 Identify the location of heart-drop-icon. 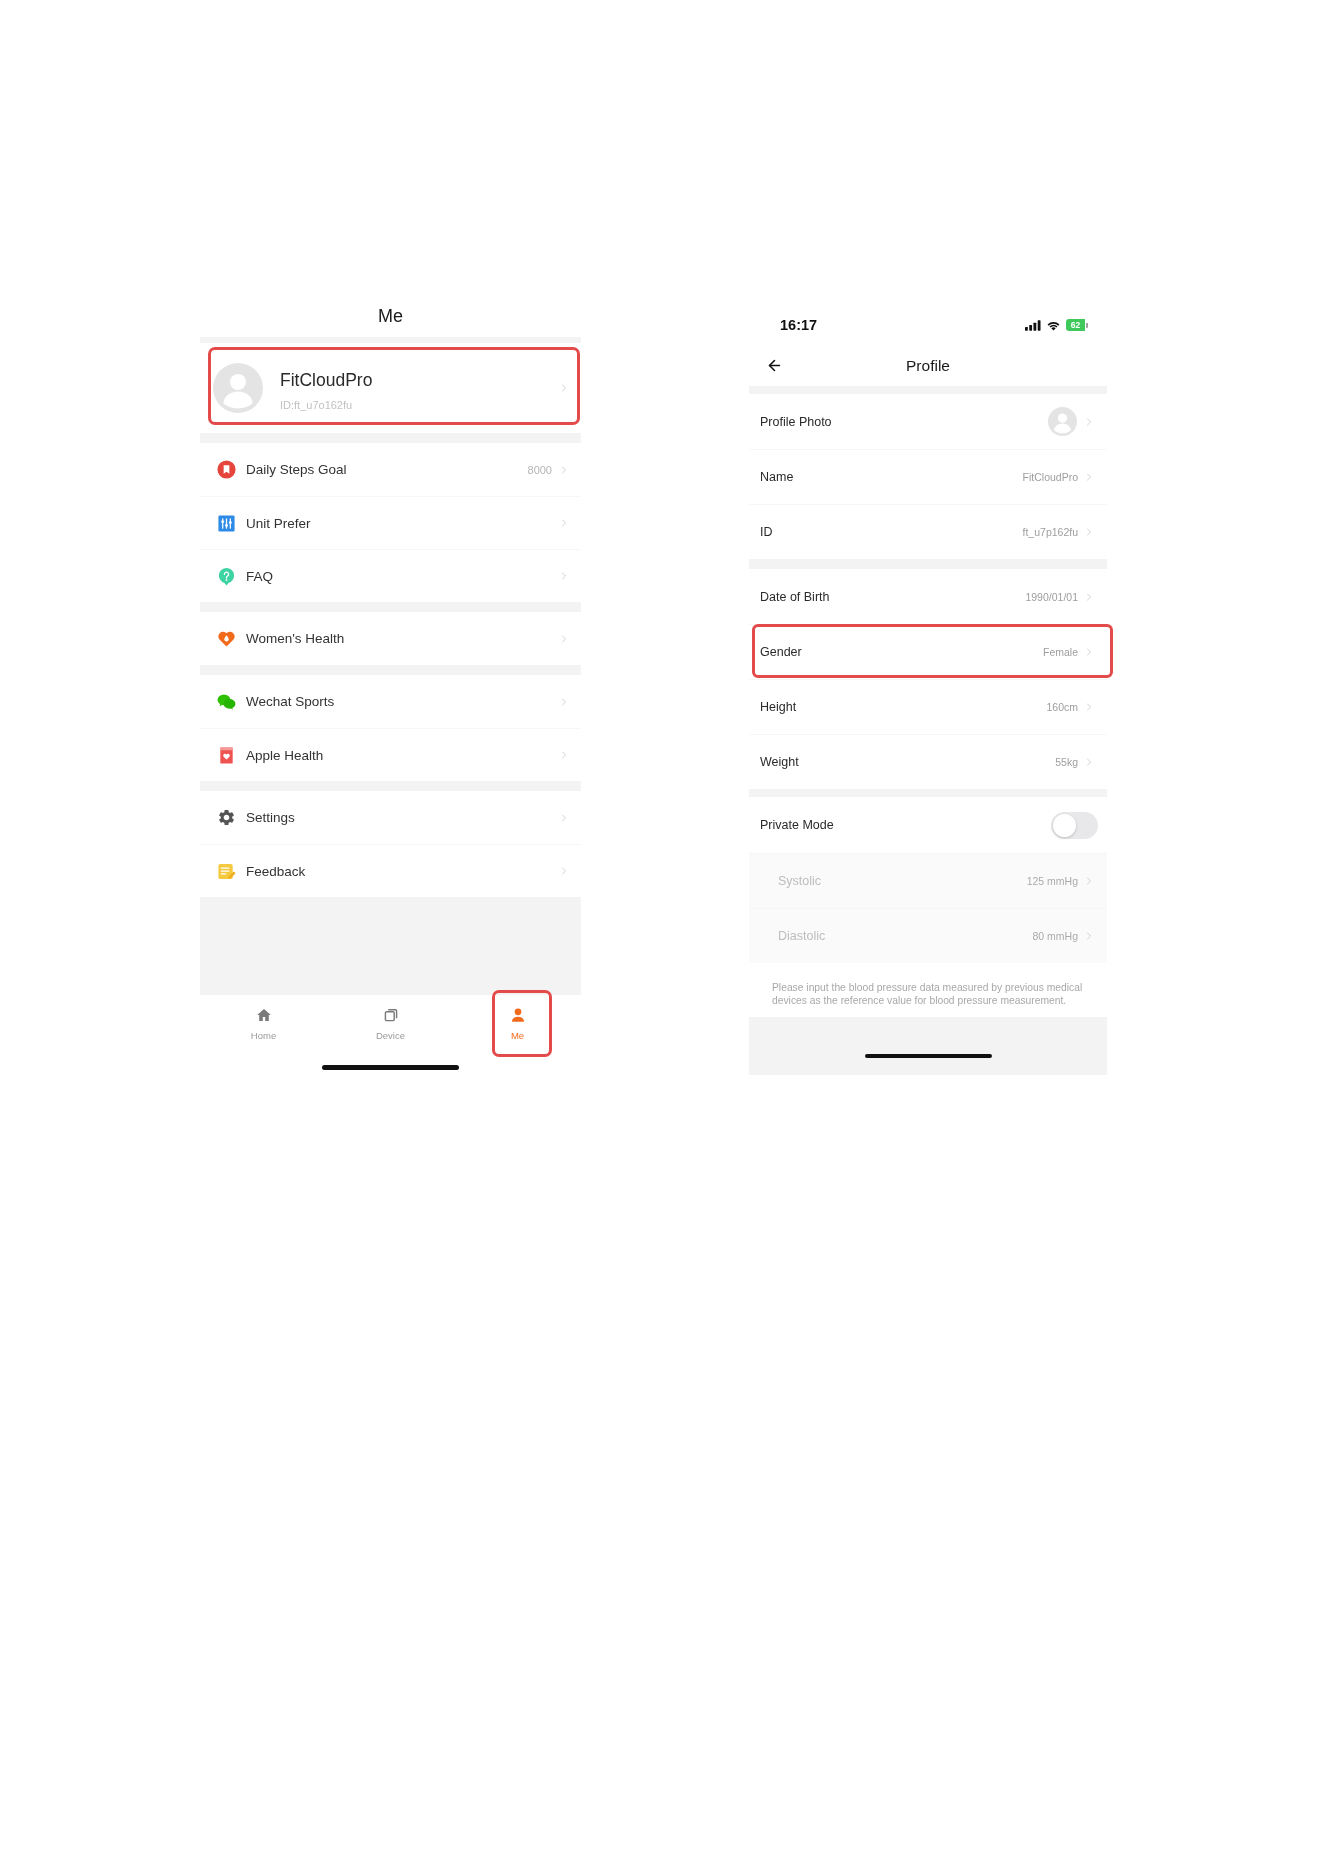
(226, 638).